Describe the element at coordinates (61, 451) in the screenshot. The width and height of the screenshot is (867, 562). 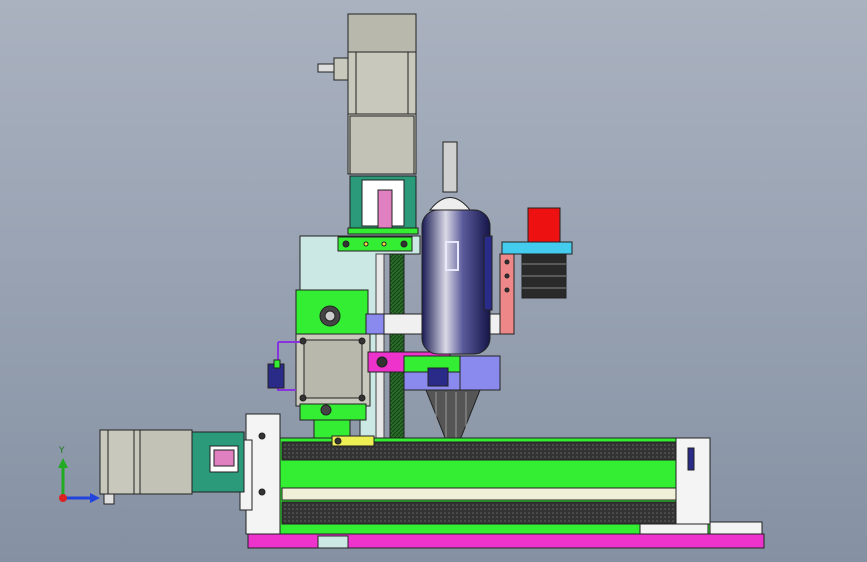
I see `y-axis-label: Y` at that location.